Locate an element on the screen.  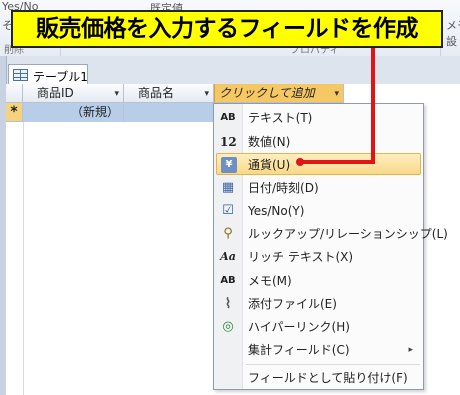
new-record-marker: * is located at coordinates (14, 112).